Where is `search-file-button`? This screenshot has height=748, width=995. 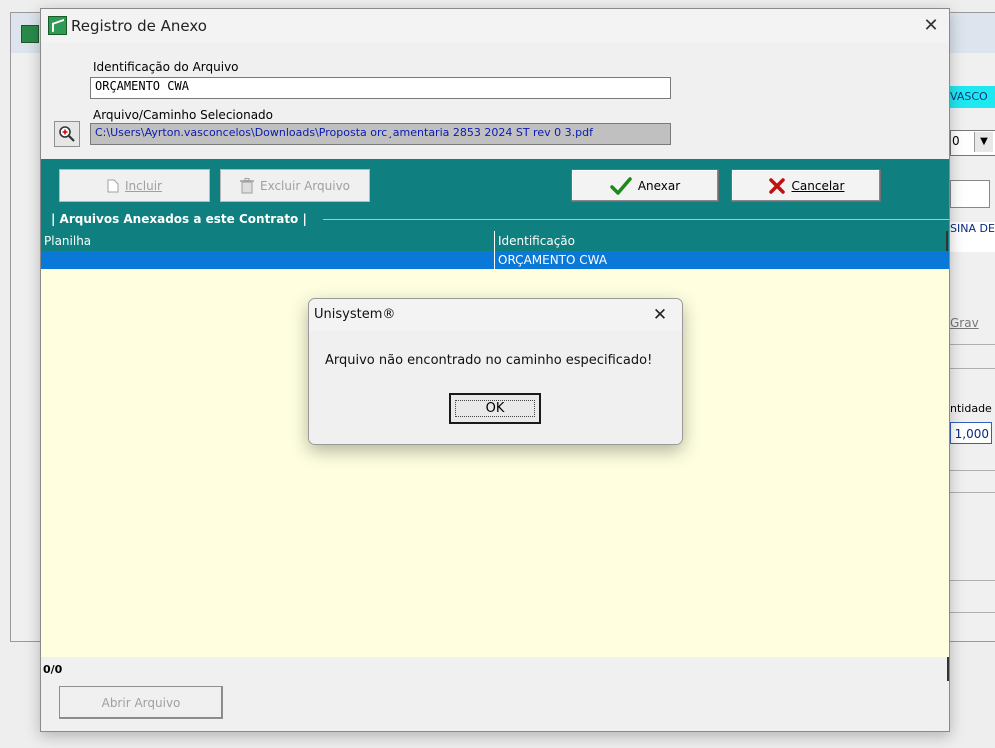 search-file-button is located at coordinates (67, 134).